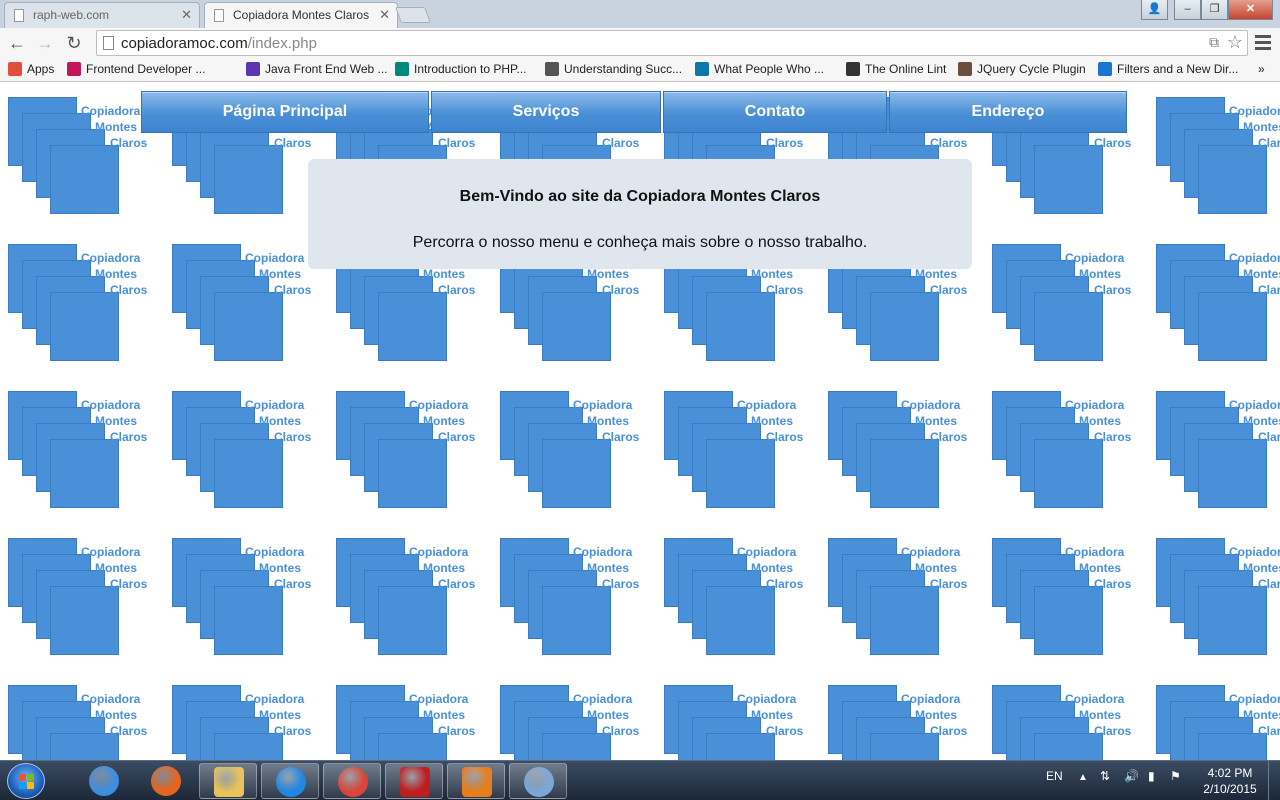 This screenshot has height=800, width=1280. Describe the element at coordinates (31, 69) in the screenshot. I see `bookmark-item: Apps` at that location.